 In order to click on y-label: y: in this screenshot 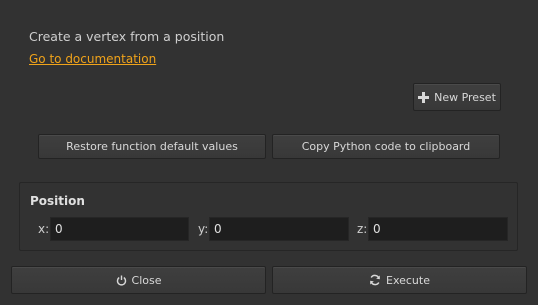, I will do `click(203, 229)`.